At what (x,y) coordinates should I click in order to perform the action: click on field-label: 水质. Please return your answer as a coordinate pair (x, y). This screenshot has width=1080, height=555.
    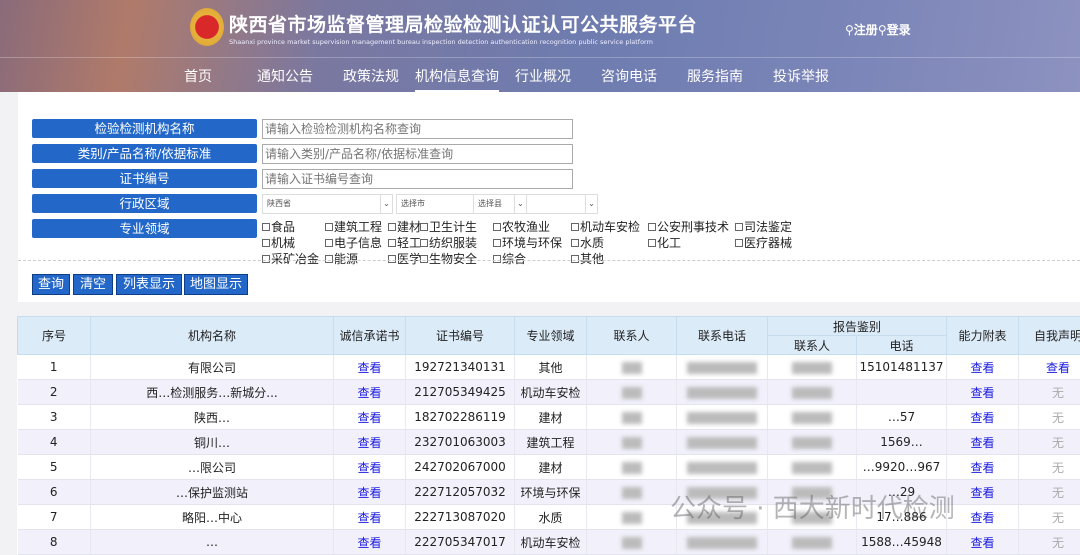
    Looking at the image, I should click on (592, 243).